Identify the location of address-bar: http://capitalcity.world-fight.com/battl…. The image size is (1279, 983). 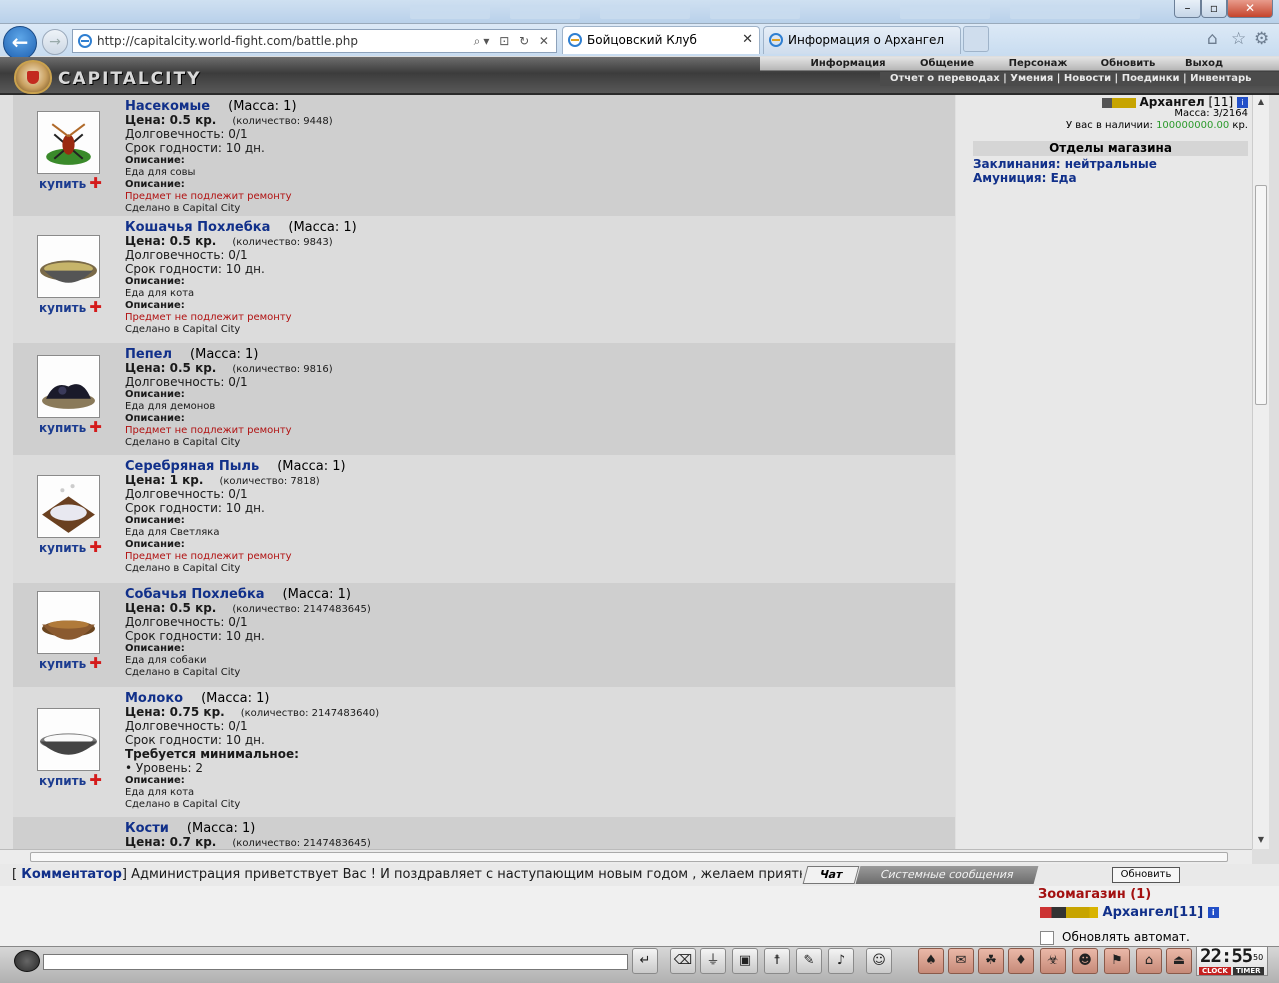
(314, 41).